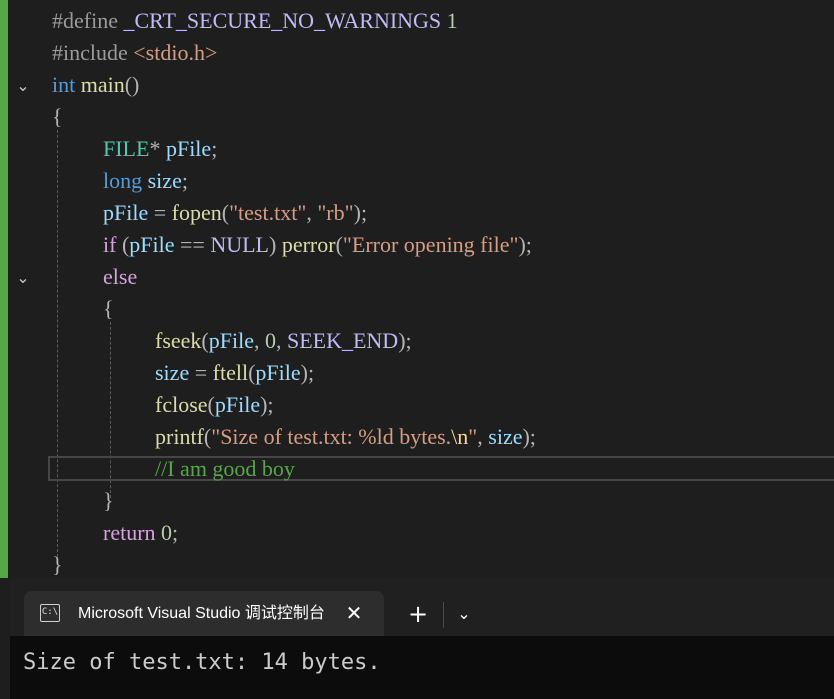 The height and width of the screenshot is (699, 834). What do you see at coordinates (268, 212) in the screenshot?
I see `code-token: "test.txt"` at bounding box center [268, 212].